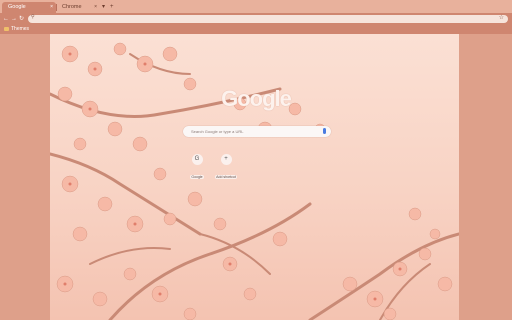  I want to click on microphone-icon, so click(324, 131).